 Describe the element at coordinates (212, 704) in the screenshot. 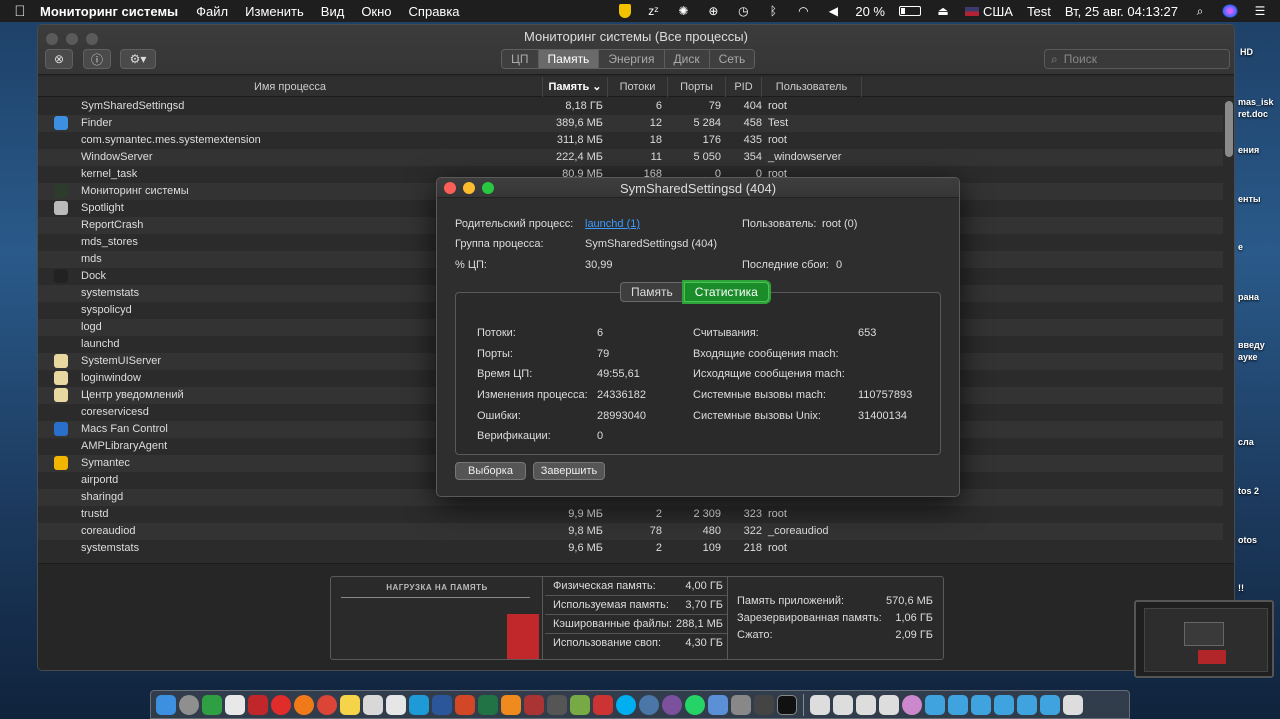

I see `messages-icon` at that location.